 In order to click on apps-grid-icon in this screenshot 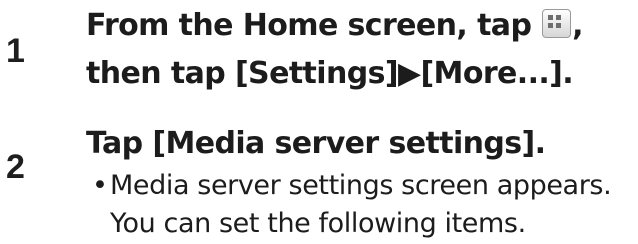, I will do `click(557, 23)`.